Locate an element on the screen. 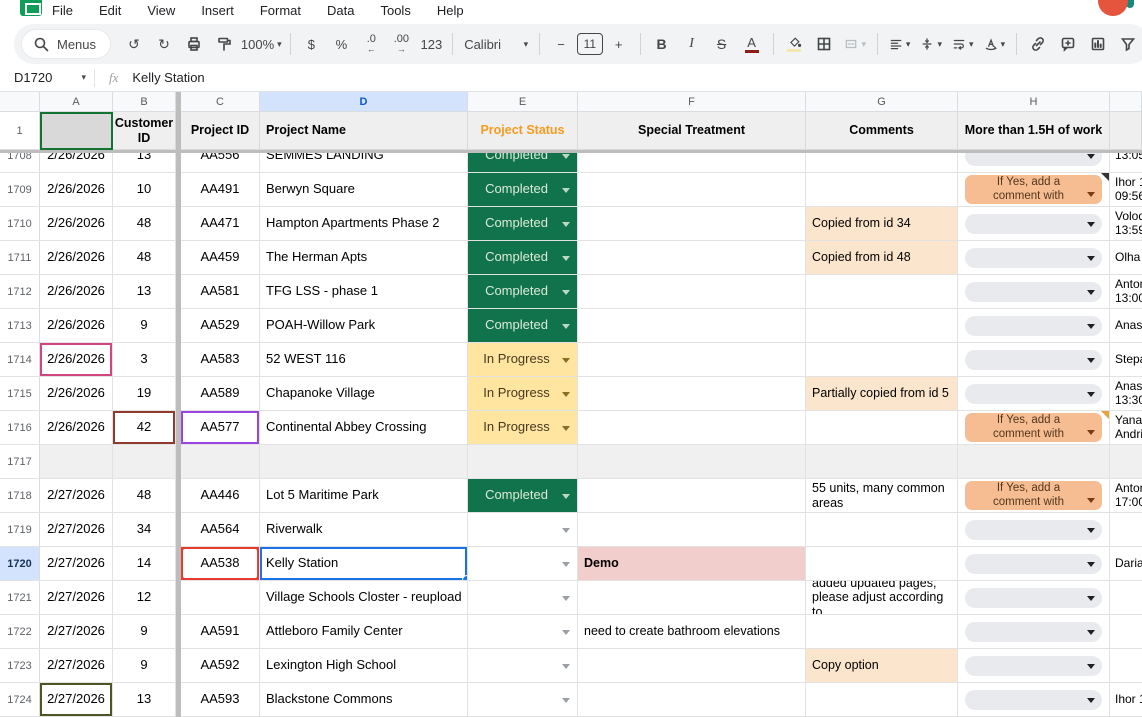 The height and width of the screenshot is (717, 1142). cell-I1724: Ihor 1 is located at coordinates (1126, 700).